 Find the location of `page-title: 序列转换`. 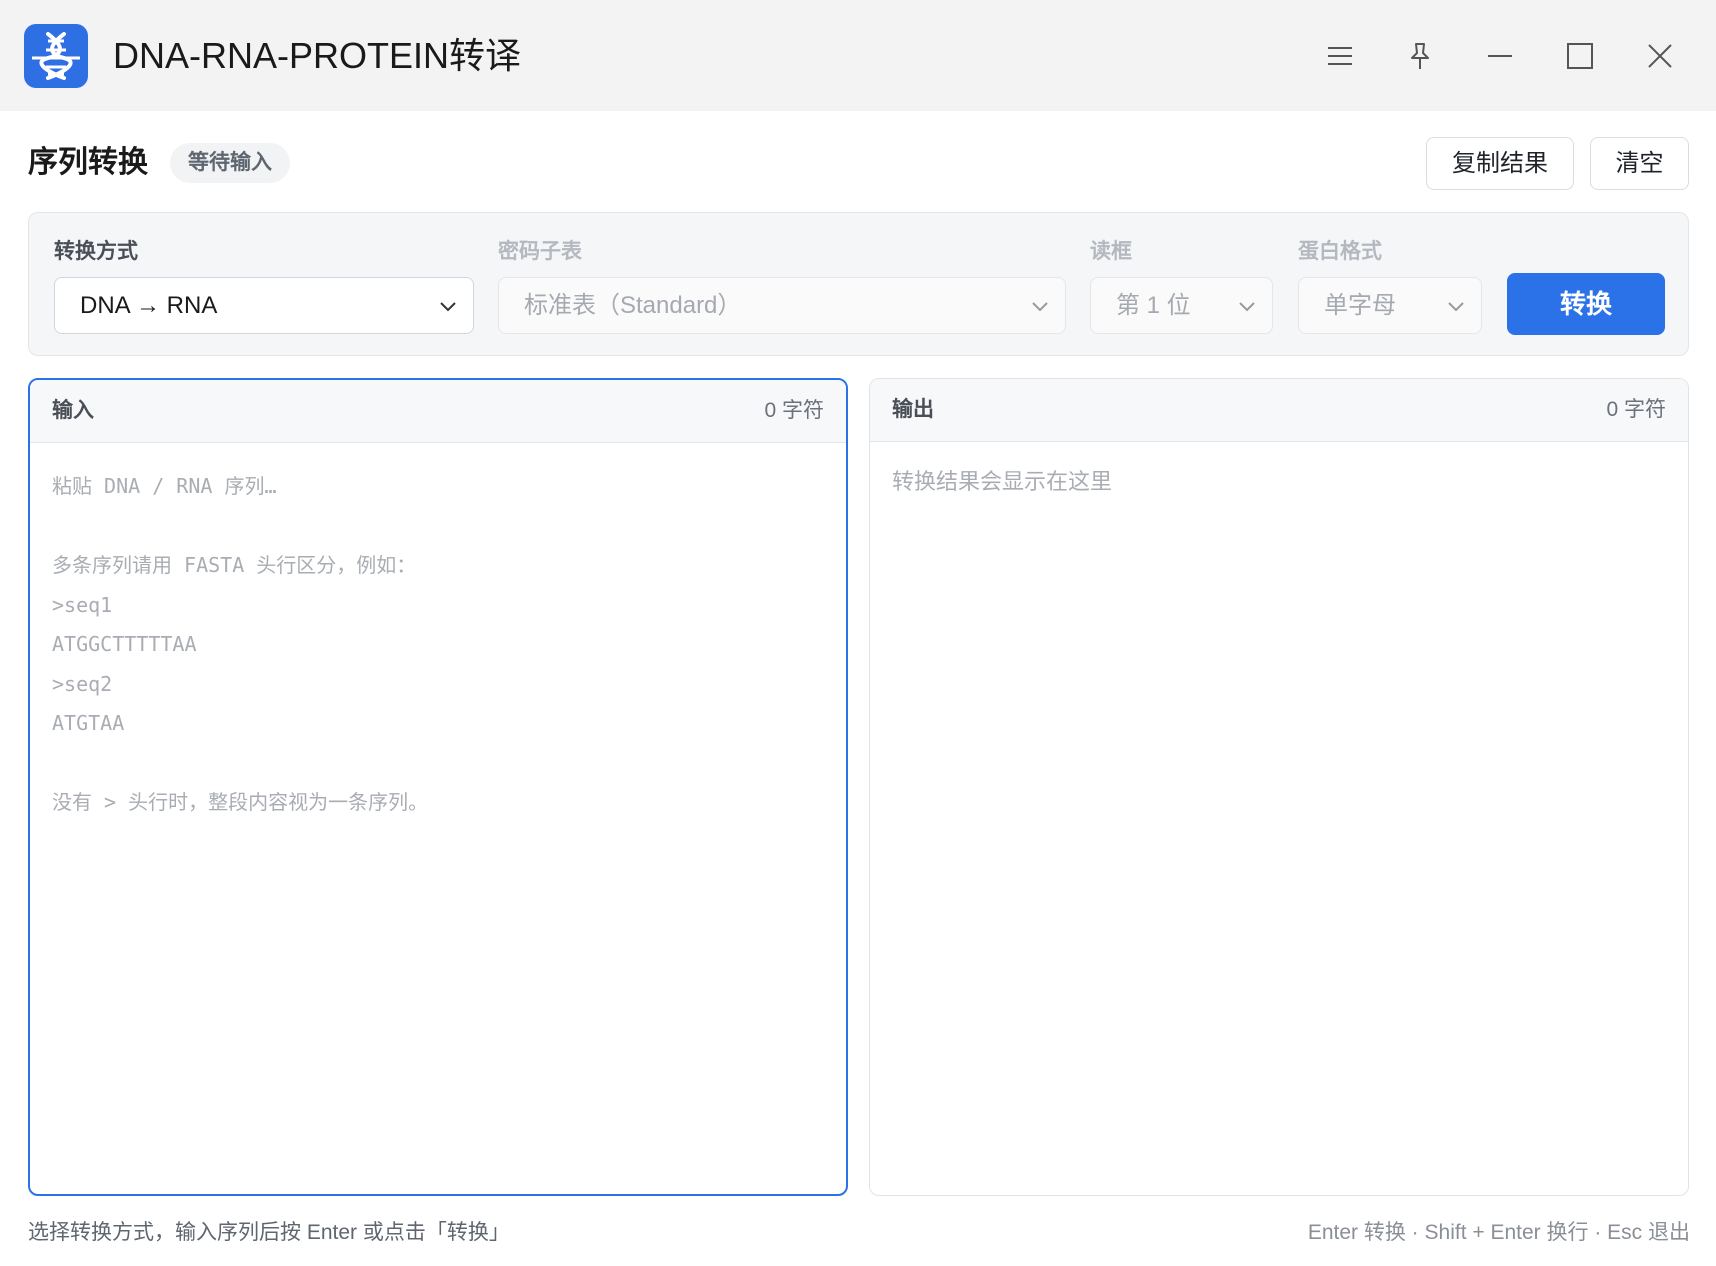

page-title: 序列转换 is located at coordinates (88, 162).